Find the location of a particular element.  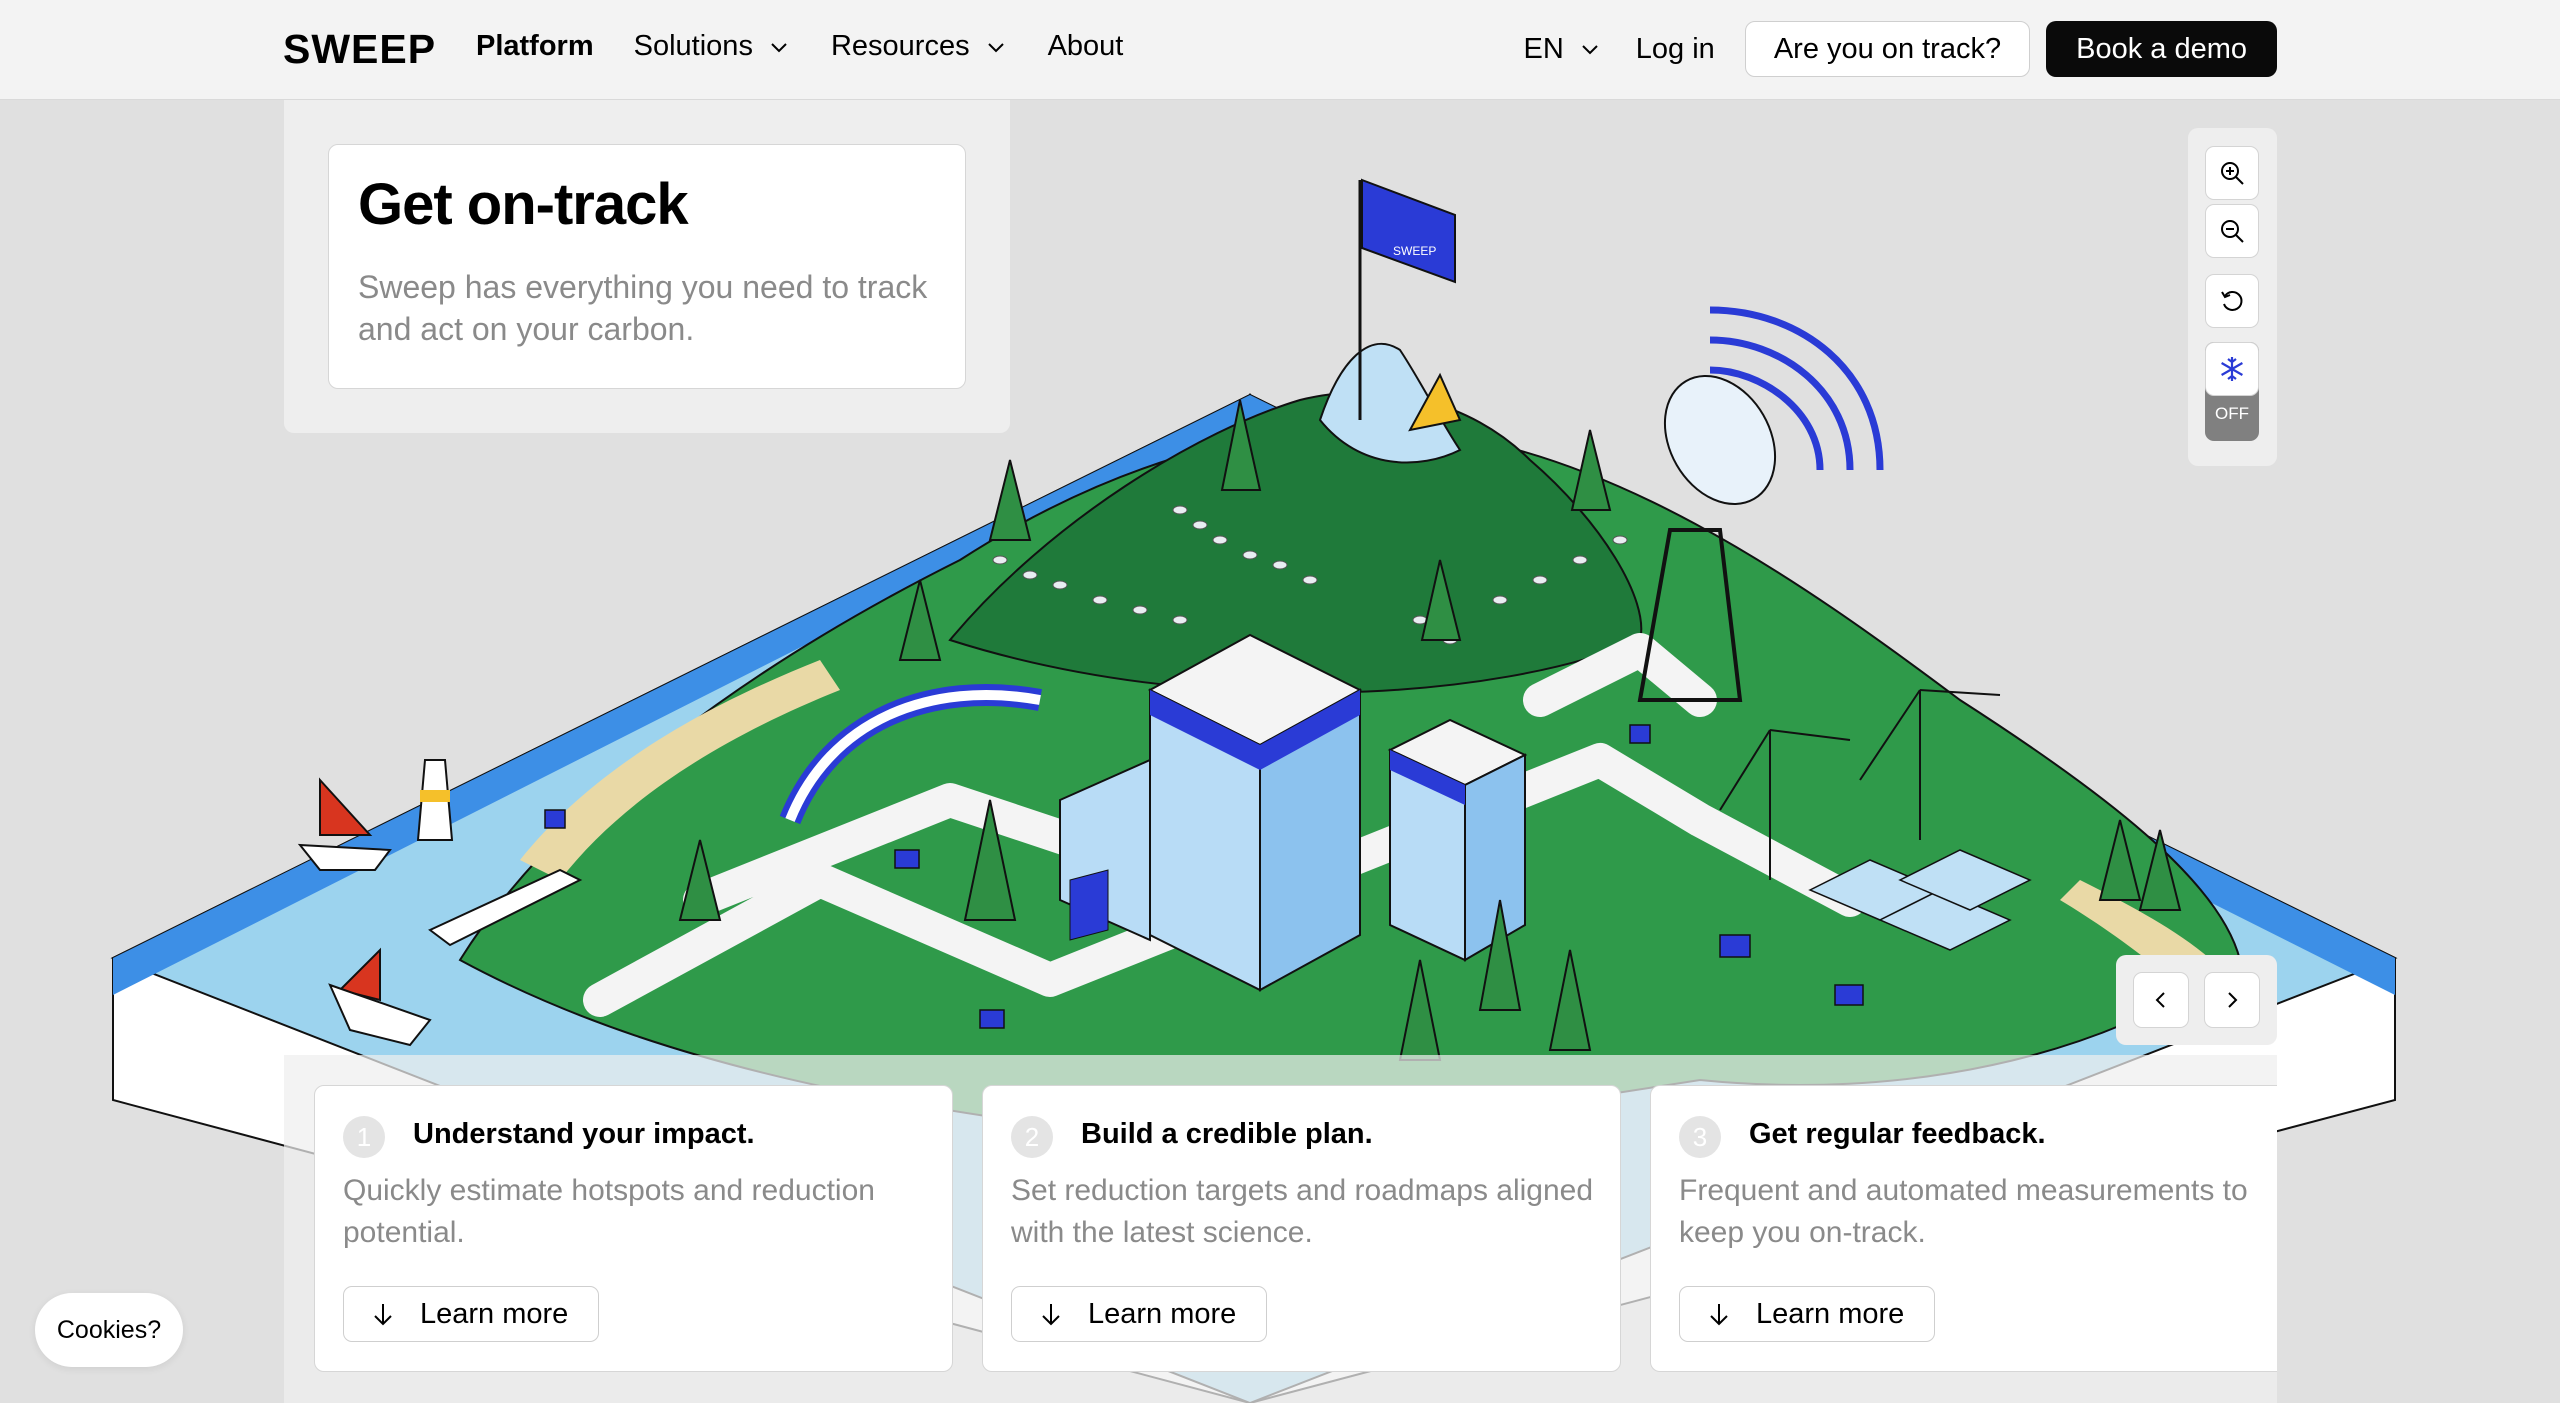

main-nav: Platform Solutions Resources About is located at coordinates (819, 46).